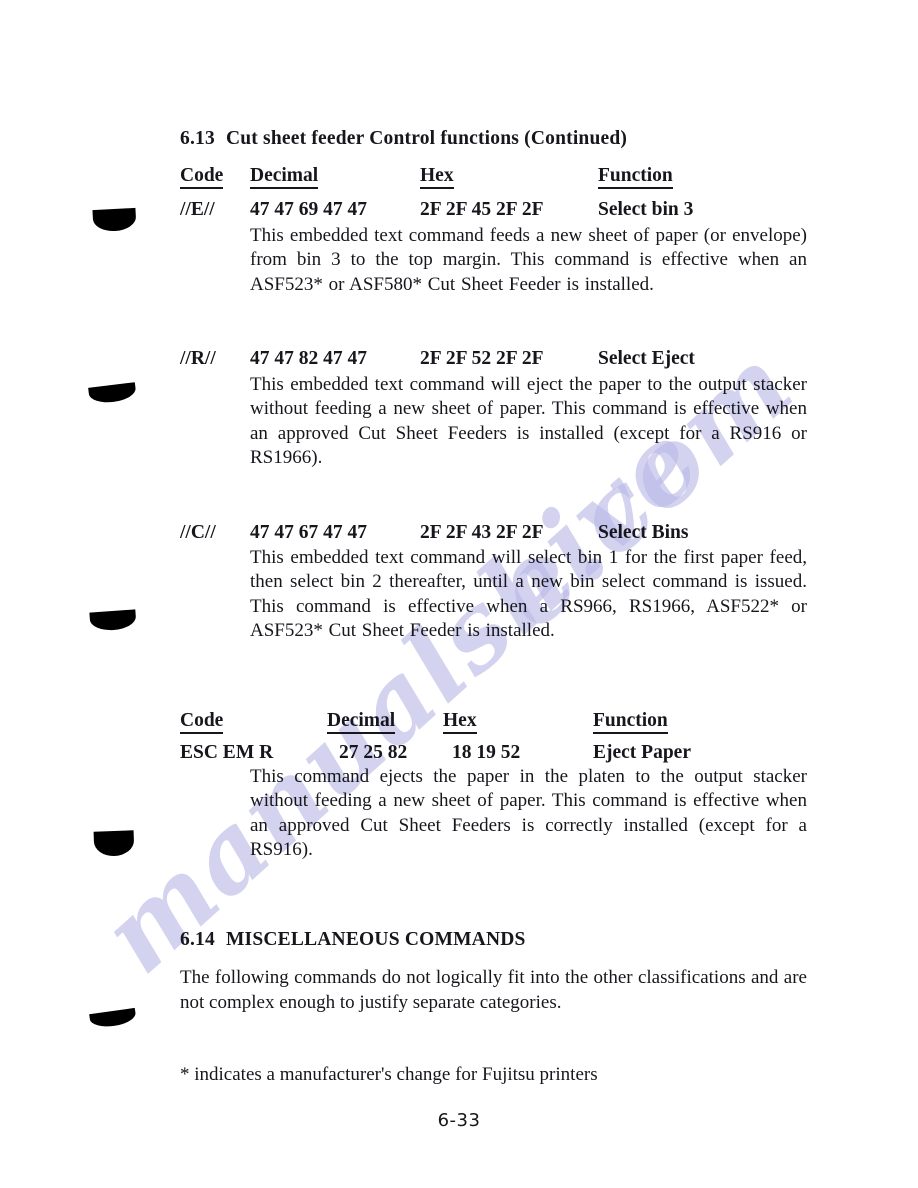 The image size is (918, 1188). What do you see at coordinates (459, 178) in the screenshot?
I see `table-header-row-1: Code Decimal Hex Function` at bounding box center [459, 178].